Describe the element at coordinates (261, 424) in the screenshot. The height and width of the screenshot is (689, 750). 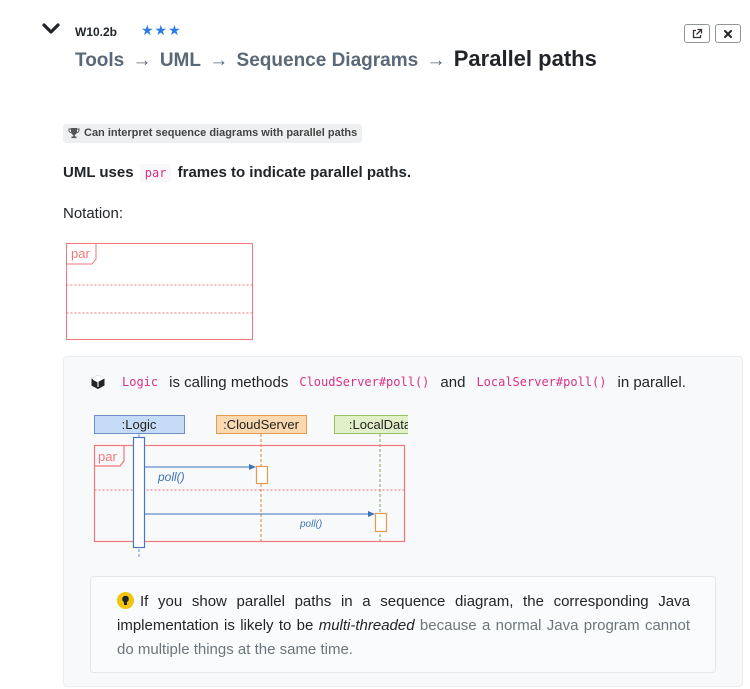
I see `cloudserver-lifeline-label: :CloudServer` at that location.